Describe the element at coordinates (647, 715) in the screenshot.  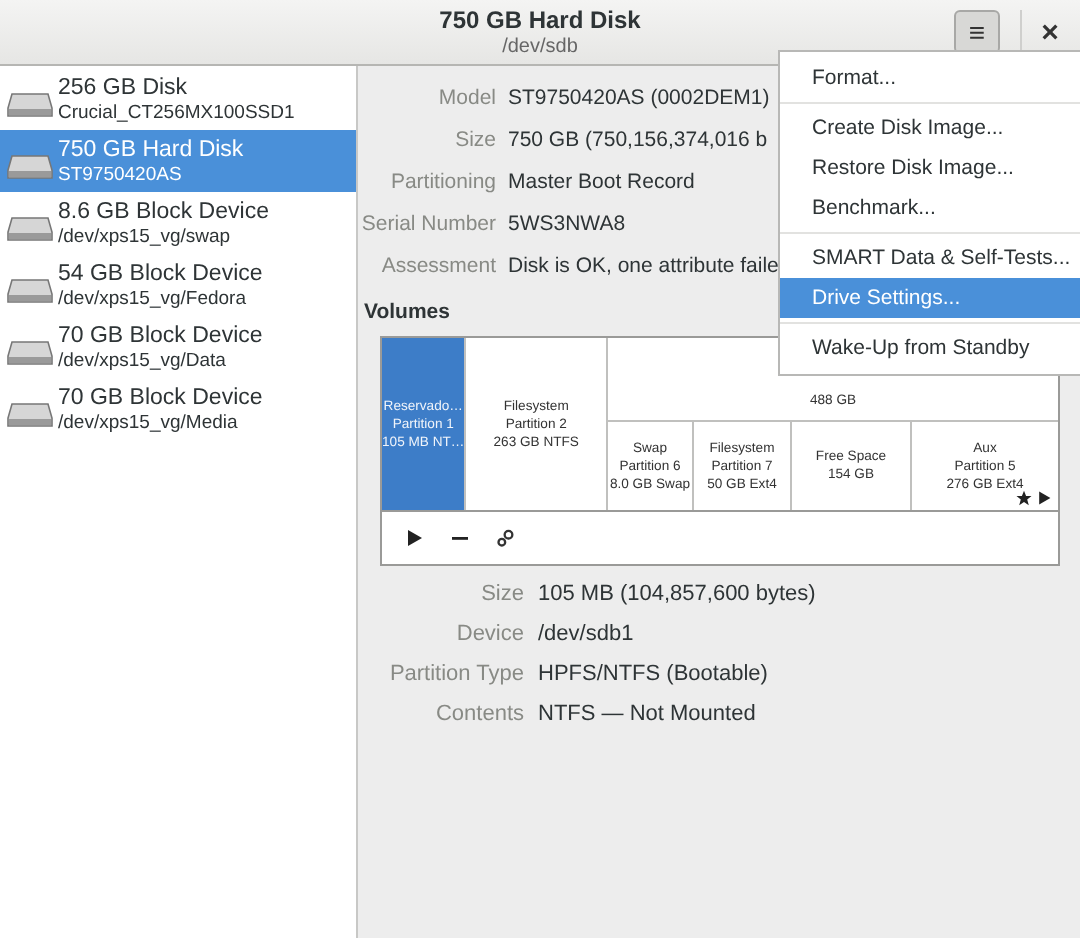
I see `field-value: NTFS — Not Mounted` at that location.